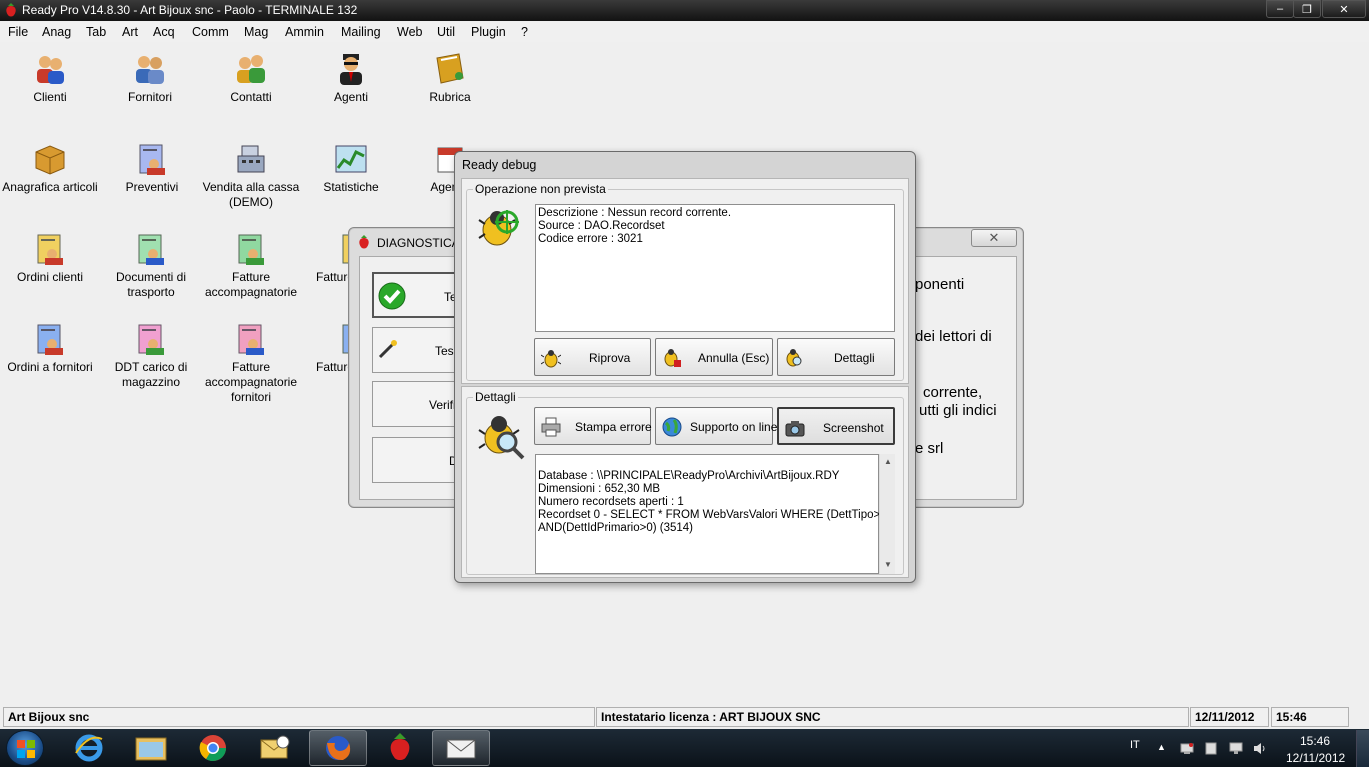  I want to click on desktop-icon-contatti: Contatti, so click(251, 78).